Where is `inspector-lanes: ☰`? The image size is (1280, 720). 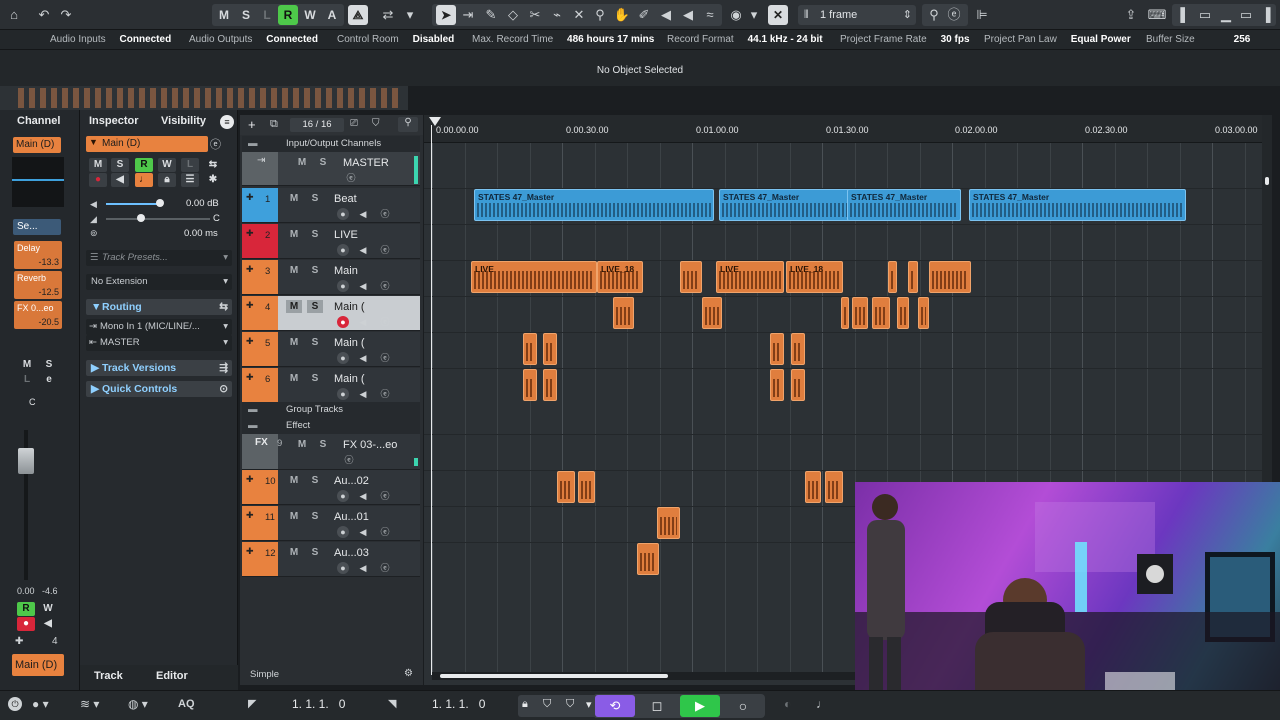
inspector-lanes: ☰ is located at coordinates (190, 180).